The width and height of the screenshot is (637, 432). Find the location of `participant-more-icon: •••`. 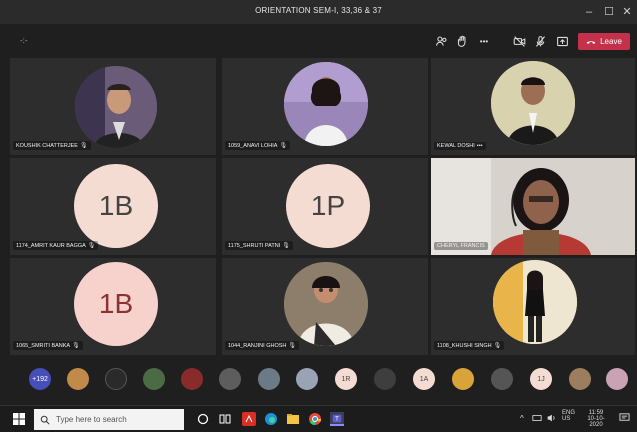

participant-more-icon: ••• is located at coordinates (480, 146).